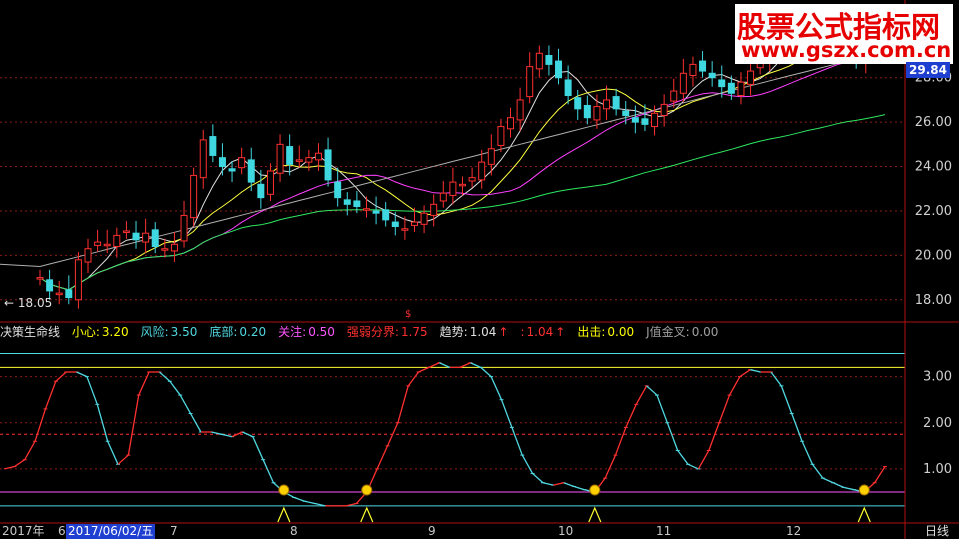 This screenshot has width=959, height=539. What do you see at coordinates (937, 531) in the screenshot?
I see `period-label: 日线` at bounding box center [937, 531].